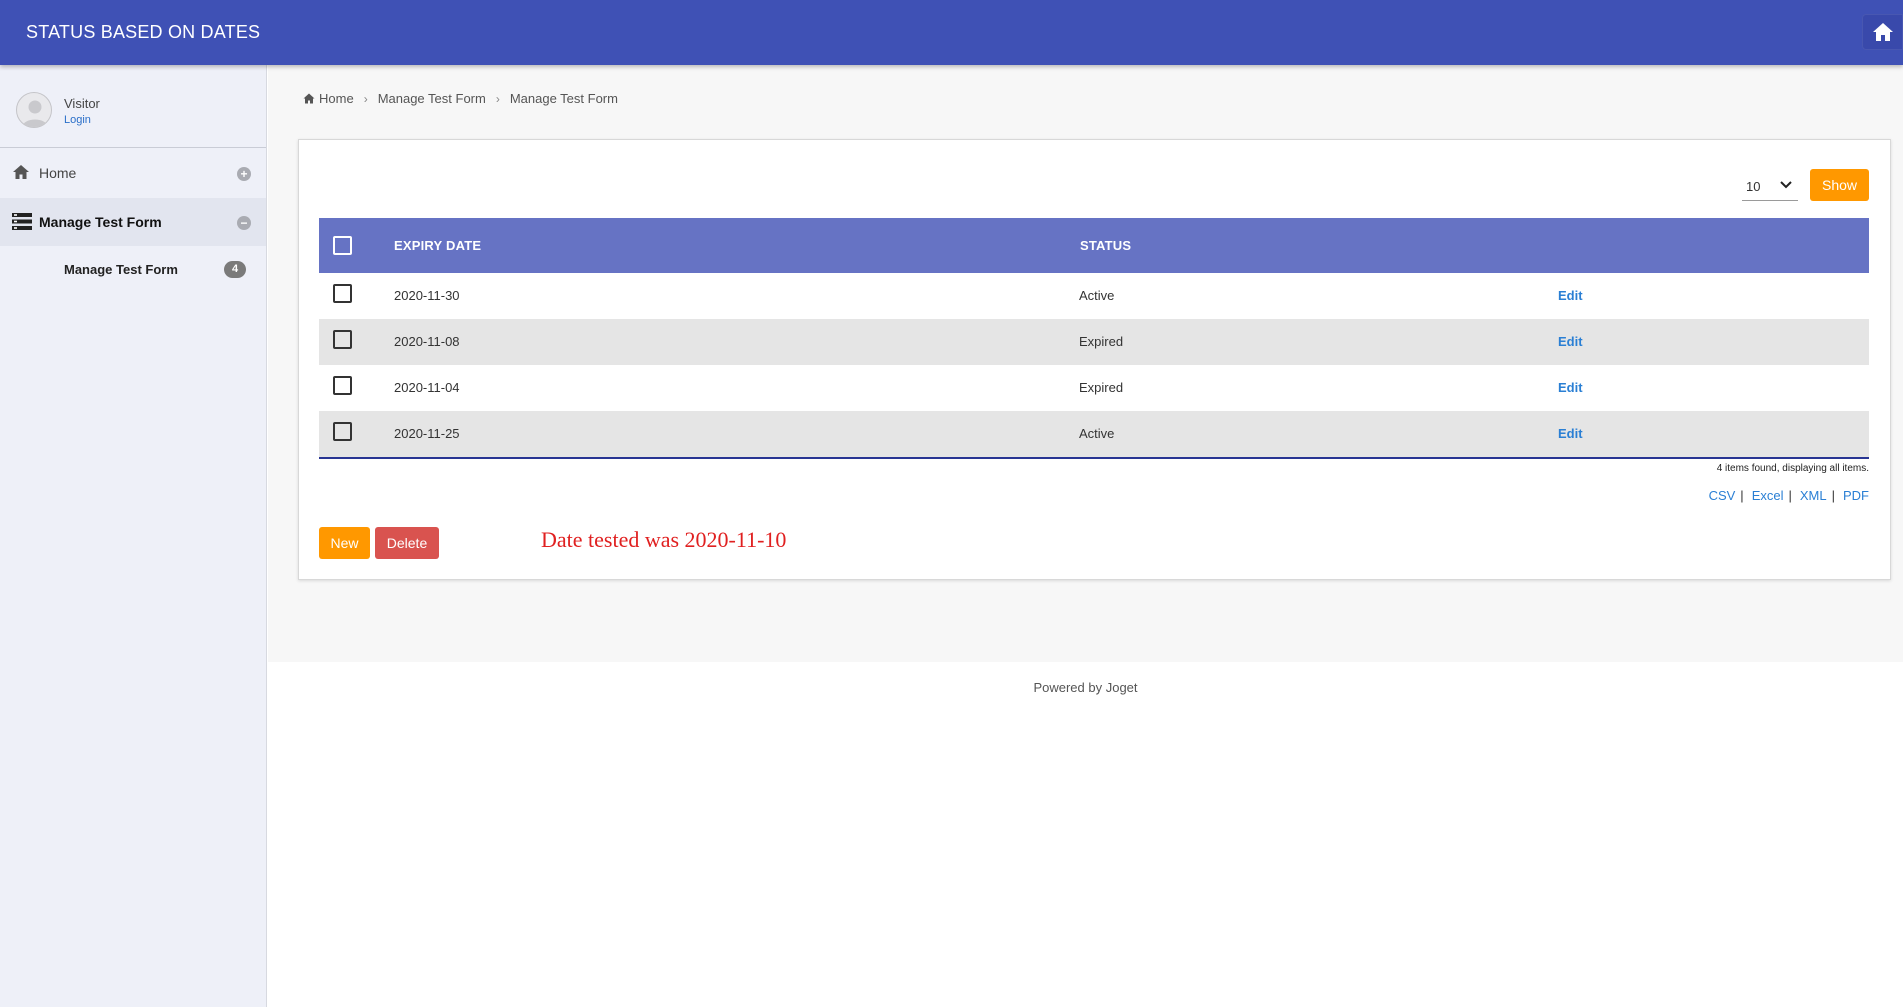 This screenshot has width=1903, height=1007. Describe the element at coordinates (235, 269) in the screenshot. I see `count-badge: 4` at that location.